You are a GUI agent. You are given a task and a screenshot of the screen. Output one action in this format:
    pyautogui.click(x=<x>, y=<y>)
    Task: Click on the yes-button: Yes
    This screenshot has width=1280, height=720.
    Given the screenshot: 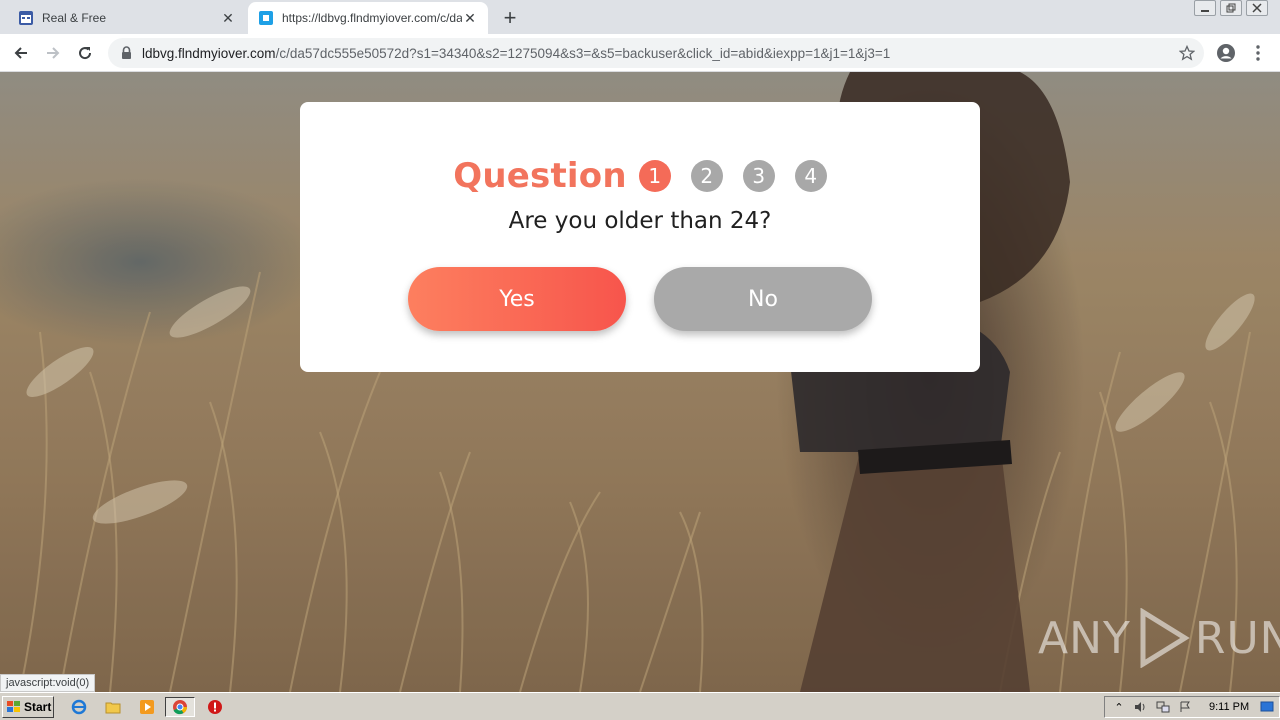 What is the action you would take?
    pyautogui.click(x=517, y=299)
    